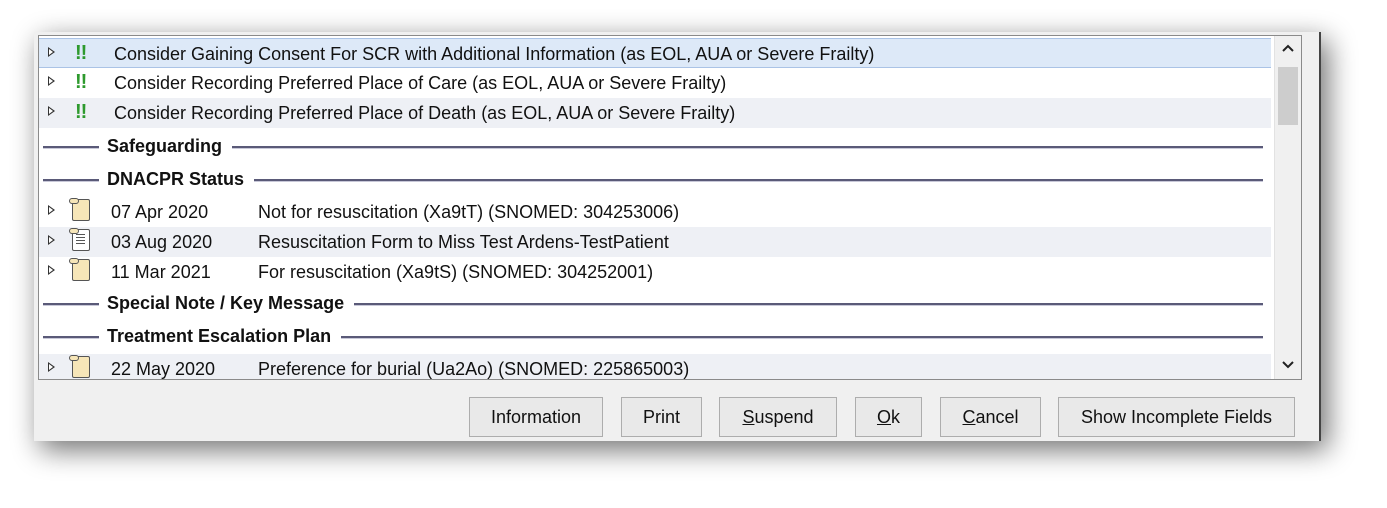  What do you see at coordinates (1288, 49) in the screenshot?
I see `scroll-up-icon` at bounding box center [1288, 49].